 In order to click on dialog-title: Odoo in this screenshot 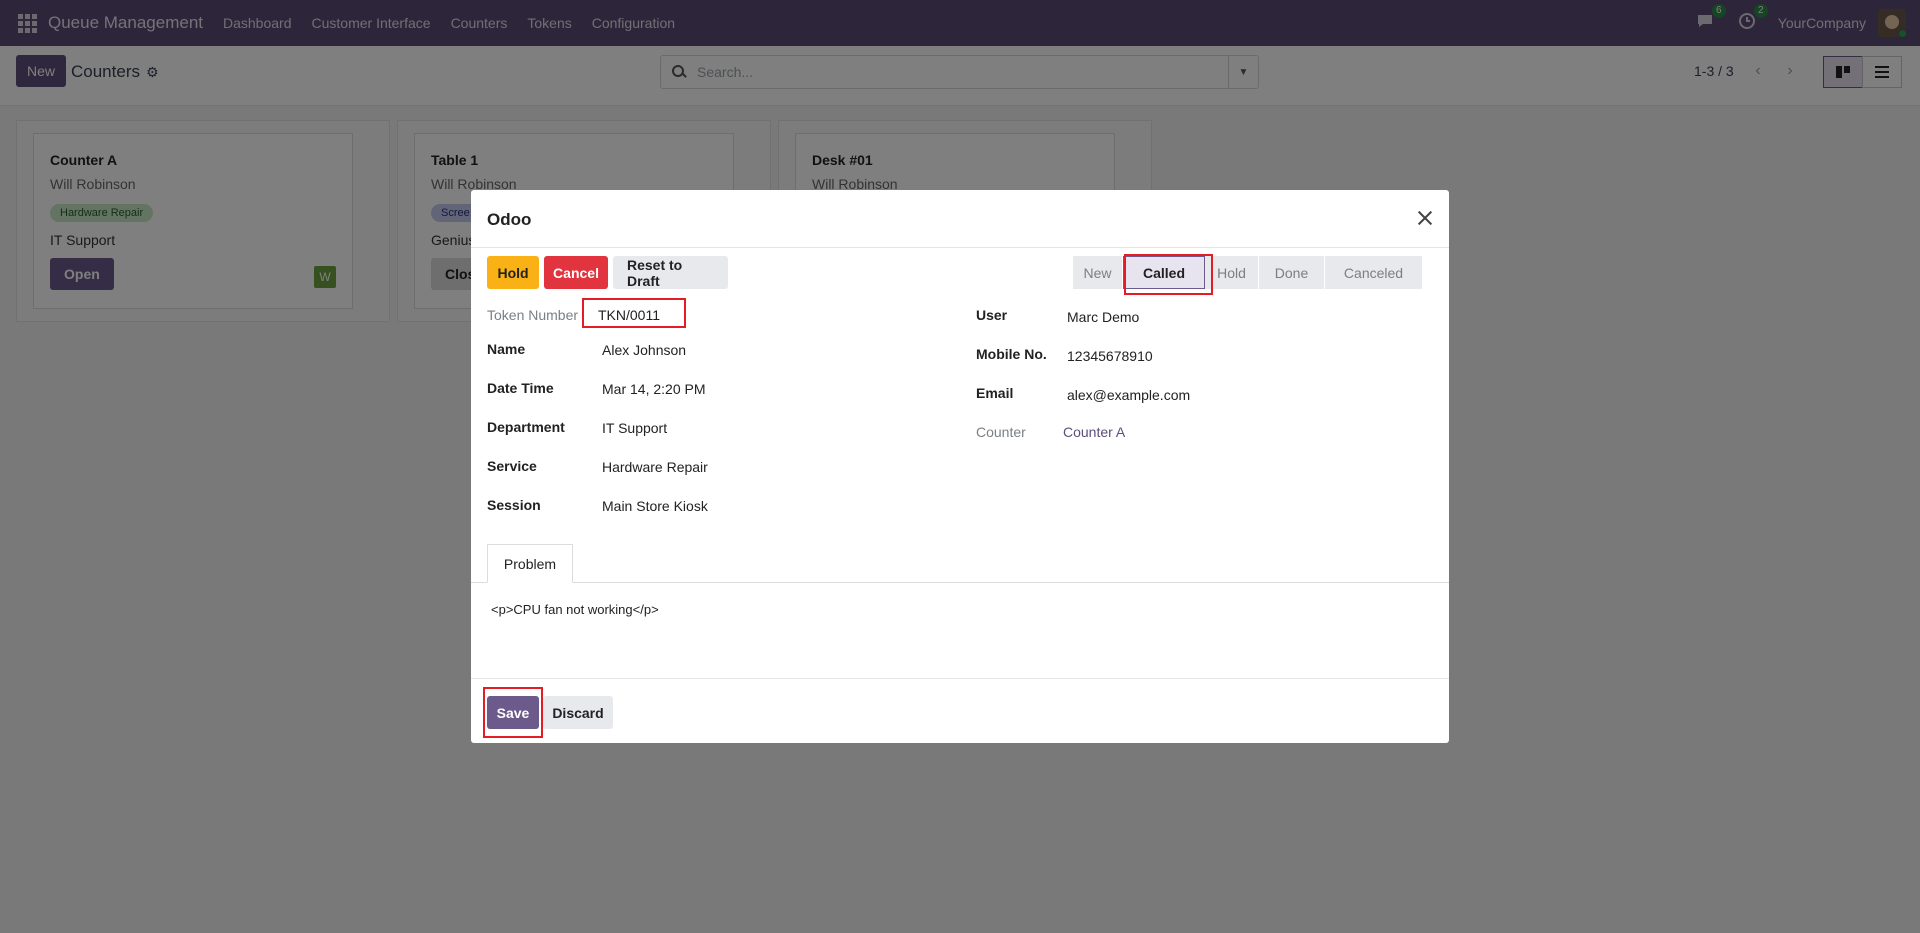, I will do `click(509, 219)`.